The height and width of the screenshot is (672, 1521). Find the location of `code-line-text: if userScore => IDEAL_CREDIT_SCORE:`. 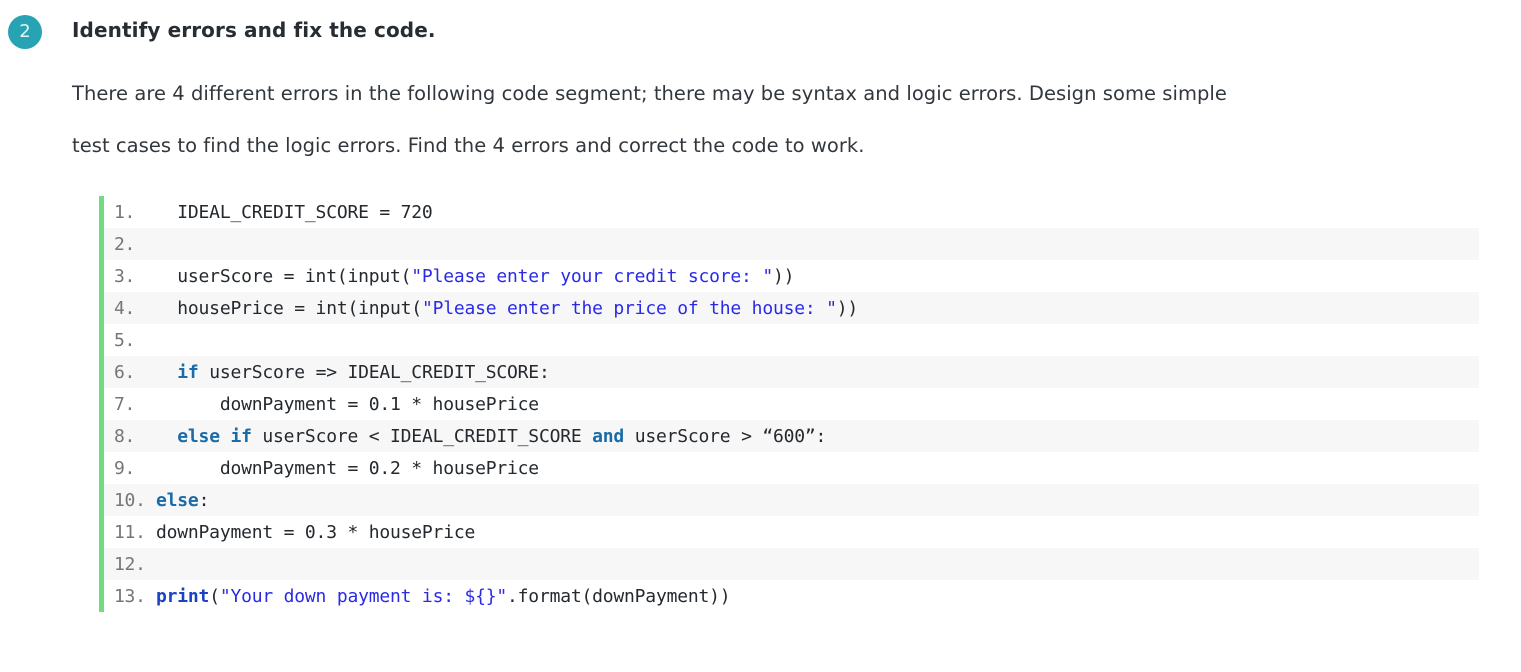

code-line-text: if userScore => IDEAL_CREDIT_SCORE: is located at coordinates (353, 372).